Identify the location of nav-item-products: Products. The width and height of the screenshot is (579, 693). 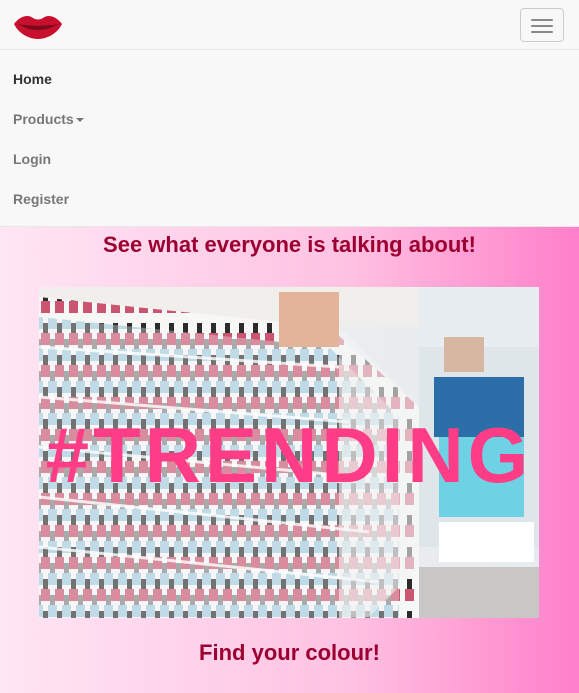
(48, 119).